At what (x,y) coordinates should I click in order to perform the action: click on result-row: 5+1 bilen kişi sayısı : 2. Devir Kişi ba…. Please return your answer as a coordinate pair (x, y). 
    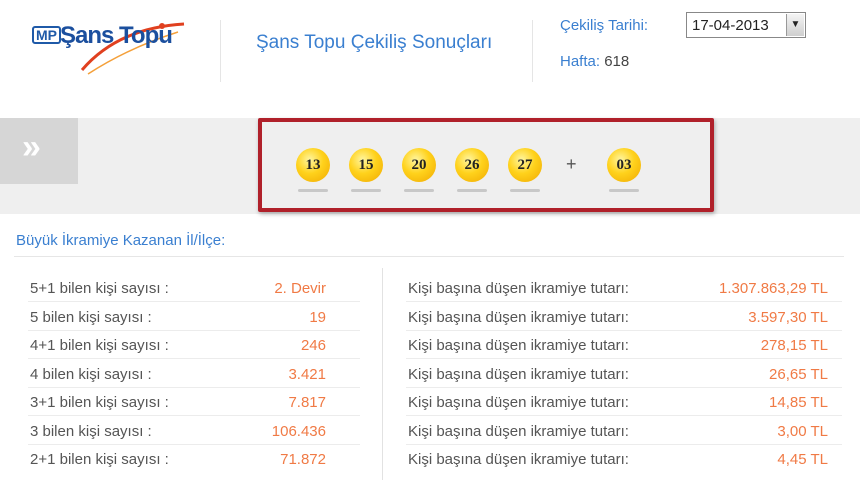
    Looking at the image, I should click on (430, 294).